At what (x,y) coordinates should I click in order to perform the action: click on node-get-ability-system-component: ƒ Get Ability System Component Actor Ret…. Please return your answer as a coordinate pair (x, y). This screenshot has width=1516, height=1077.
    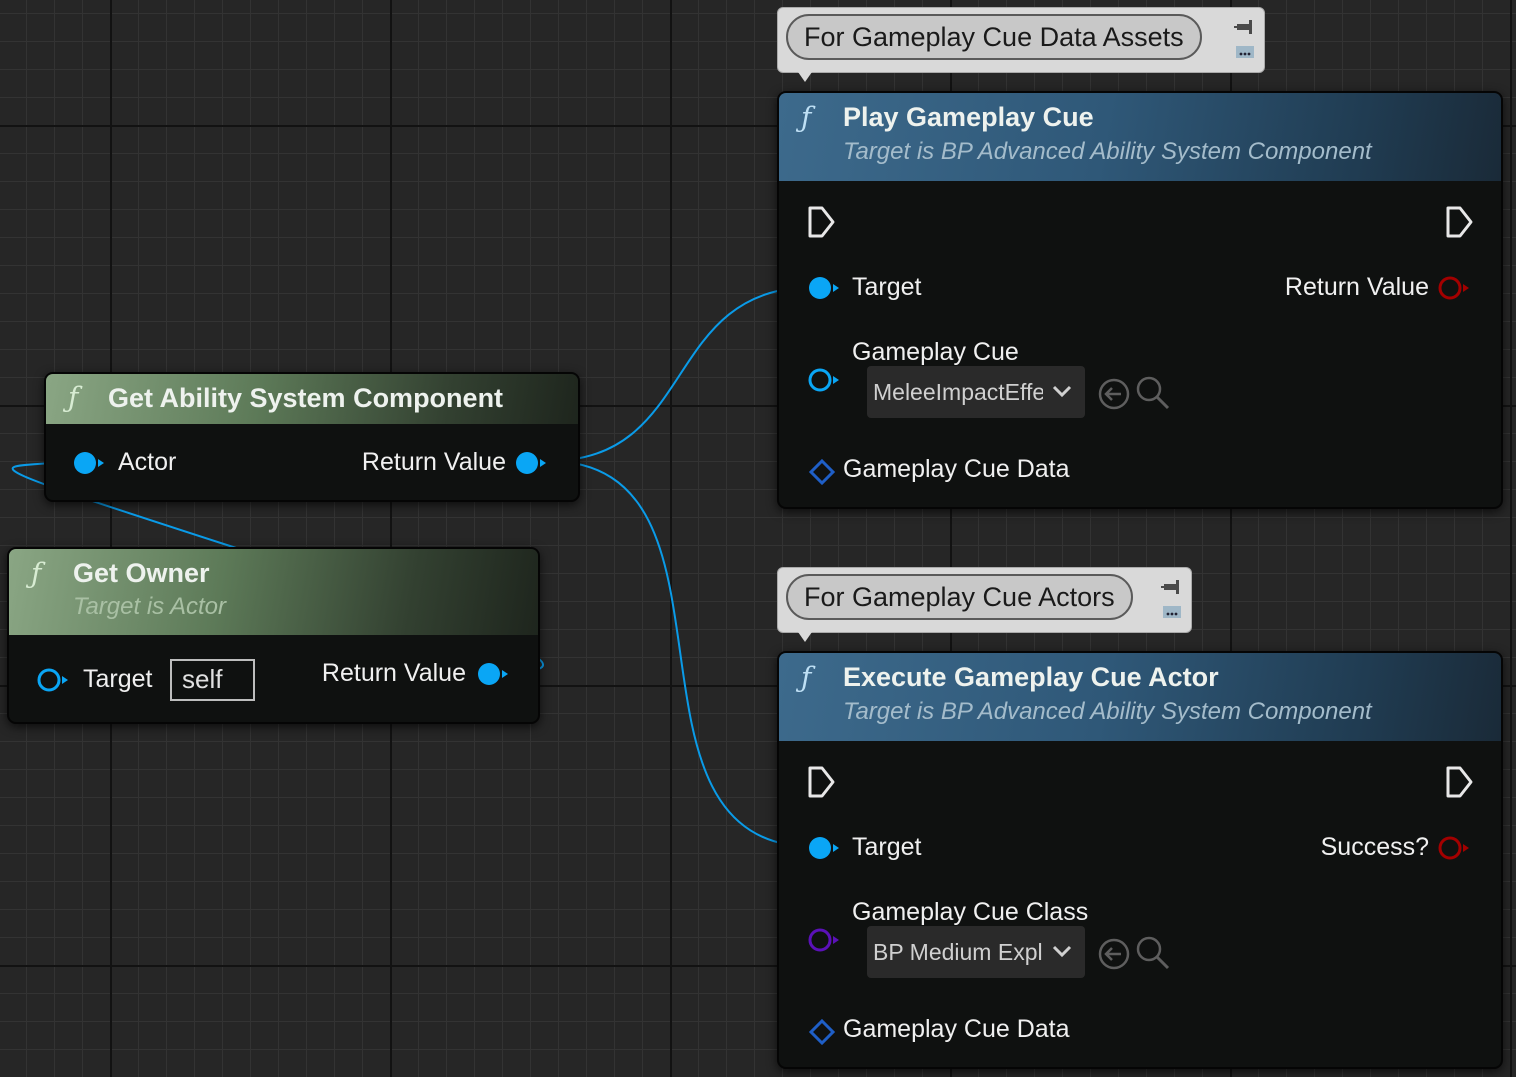
    Looking at the image, I should click on (312, 437).